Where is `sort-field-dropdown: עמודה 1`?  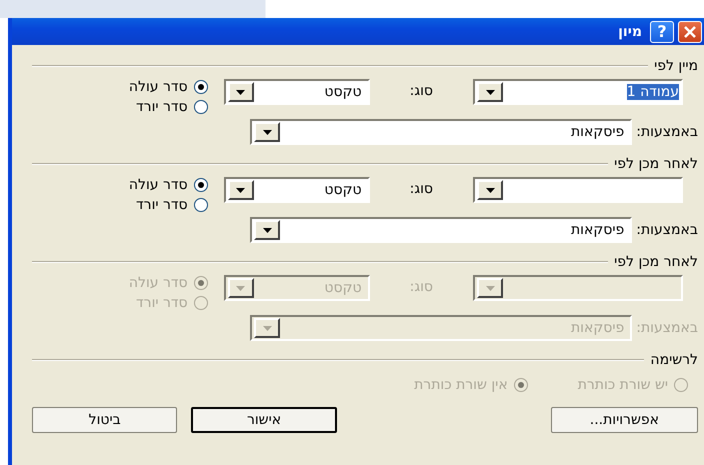
sort-field-dropdown: עמודה 1 is located at coordinates (578, 92).